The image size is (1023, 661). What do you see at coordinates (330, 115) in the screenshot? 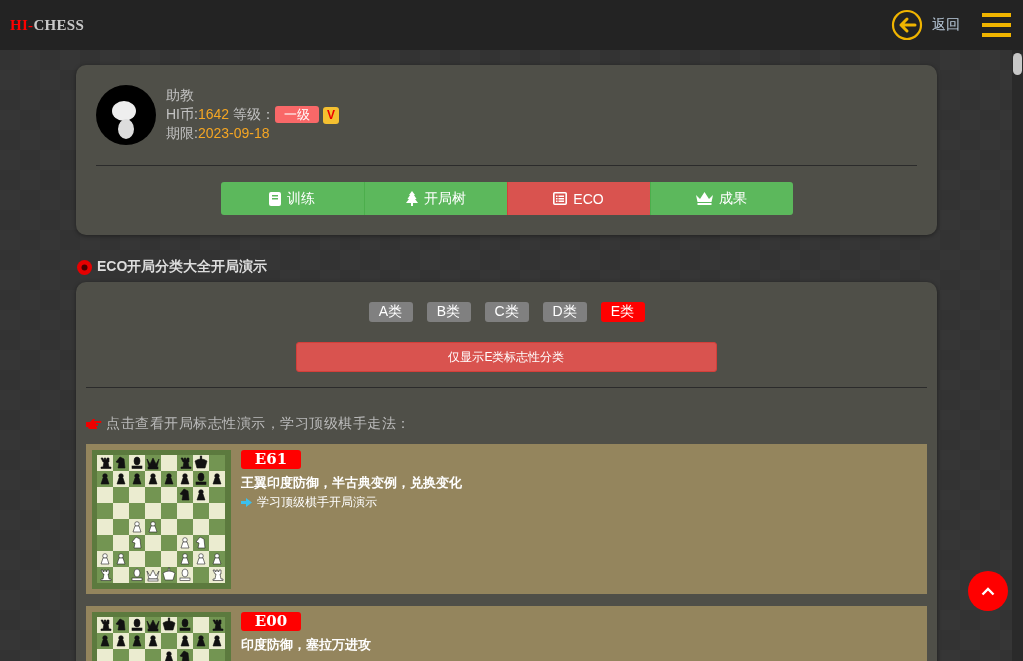
I see `vip-badge: V` at bounding box center [330, 115].